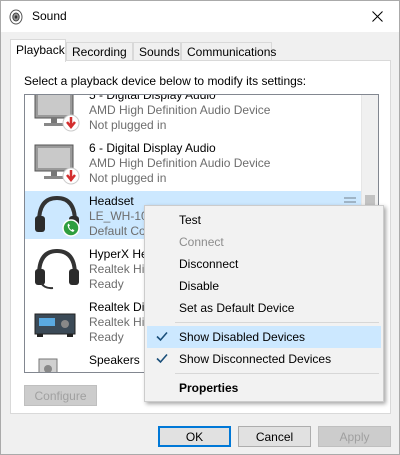 The height and width of the screenshot is (455, 400). I want to click on menu-item-label: Disconnect, so click(209, 264).